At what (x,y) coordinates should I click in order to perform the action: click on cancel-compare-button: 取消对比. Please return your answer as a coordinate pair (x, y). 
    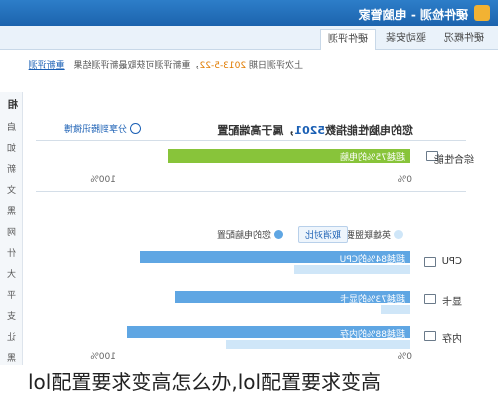
    Looking at the image, I should click on (322, 234).